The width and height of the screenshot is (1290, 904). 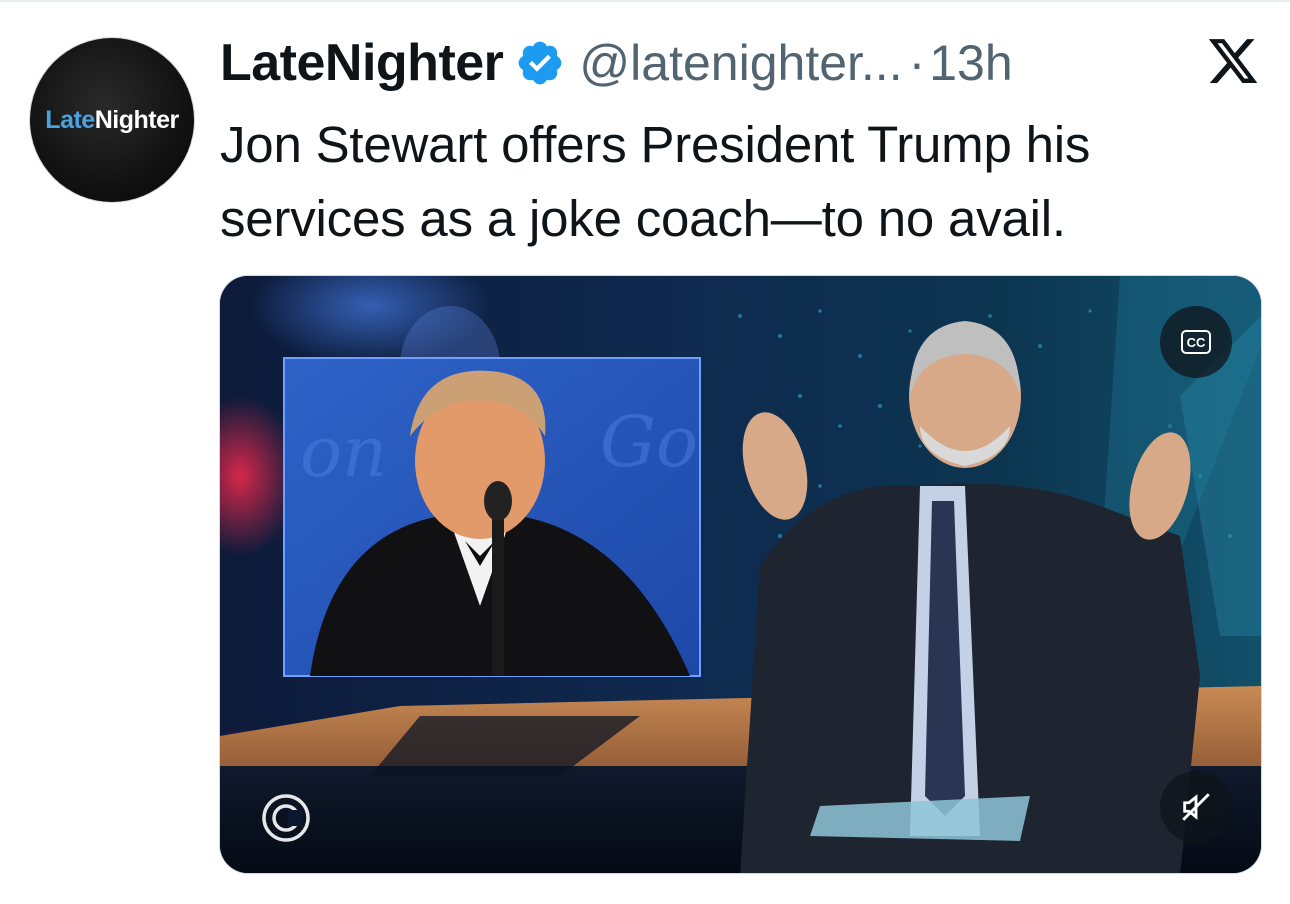 I want to click on avatar-logo-part1: Late, so click(x=70, y=119).